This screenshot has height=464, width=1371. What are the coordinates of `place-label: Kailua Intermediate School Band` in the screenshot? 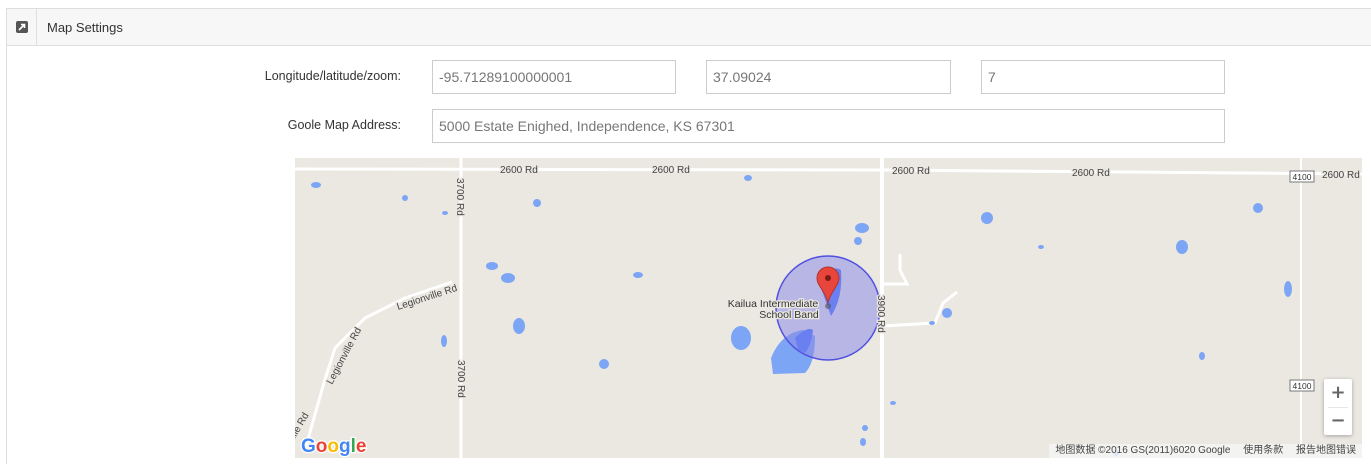 It's located at (774, 310).